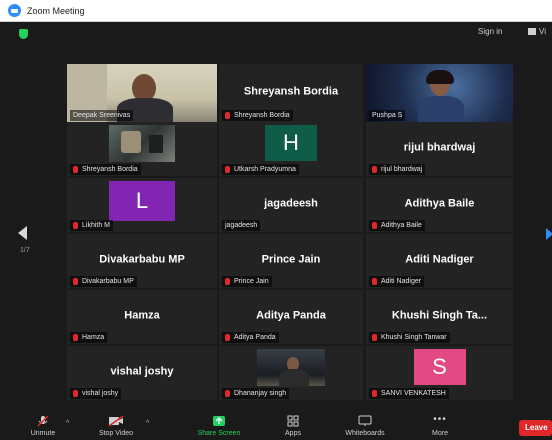 The height and width of the screenshot is (440, 552). What do you see at coordinates (219, 433) in the screenshot?
I see `share-screen-label: Share Screen` at bounding box center [219, 433].